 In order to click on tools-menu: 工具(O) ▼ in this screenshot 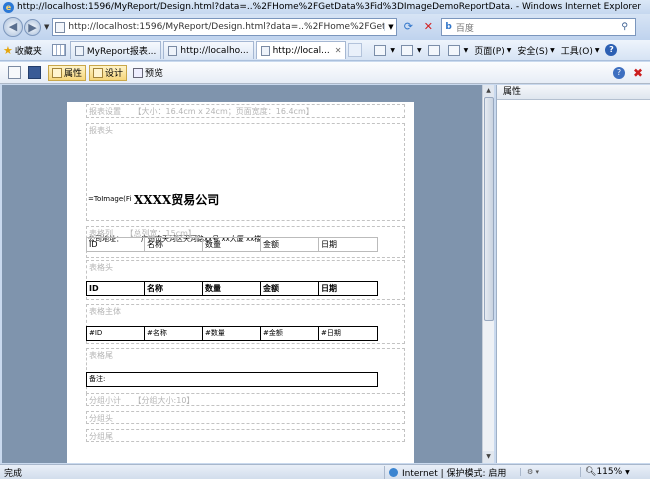, I will do `click(580, 50)`.